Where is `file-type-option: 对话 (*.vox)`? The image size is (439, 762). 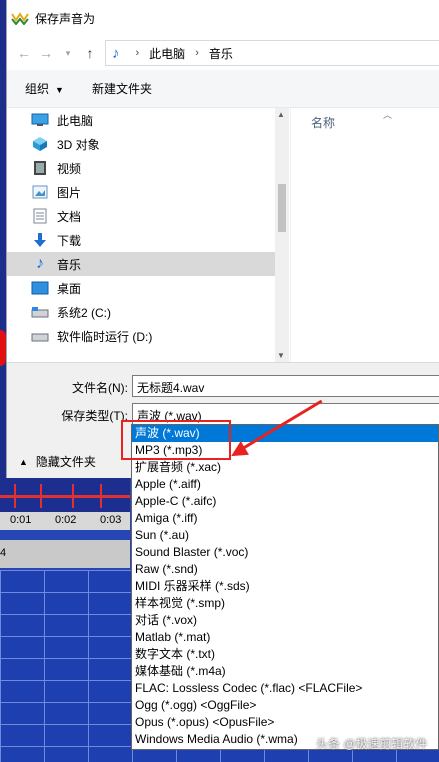 file-type-option: 对话 (*.vox) is located at coordinates (285, 620).